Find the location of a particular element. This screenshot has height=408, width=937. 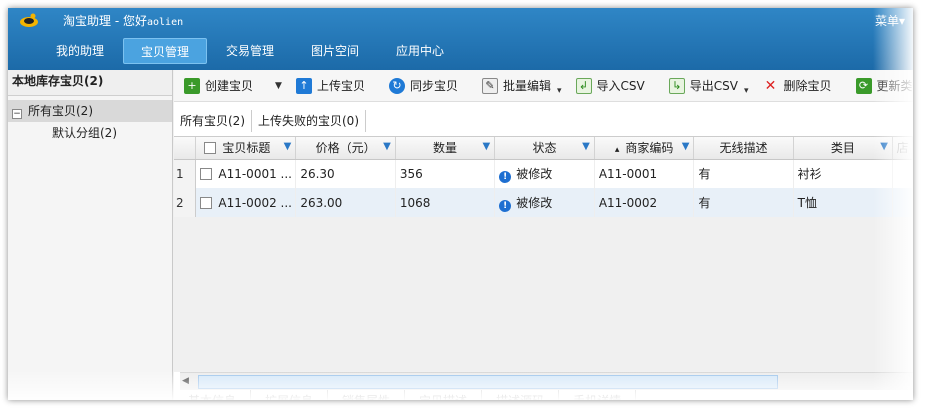

update-category-label: 更新类目 is located at coordinates (895, 86).